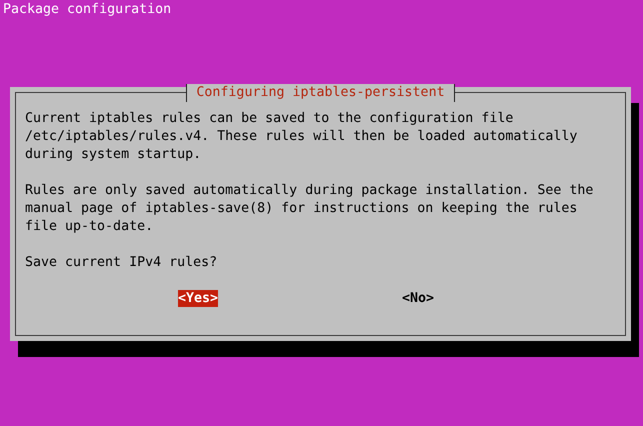 The height and width of the screenshot is (426, 643). I want to click on message-text: Save current IPv4 rules?, so click(121, 263).